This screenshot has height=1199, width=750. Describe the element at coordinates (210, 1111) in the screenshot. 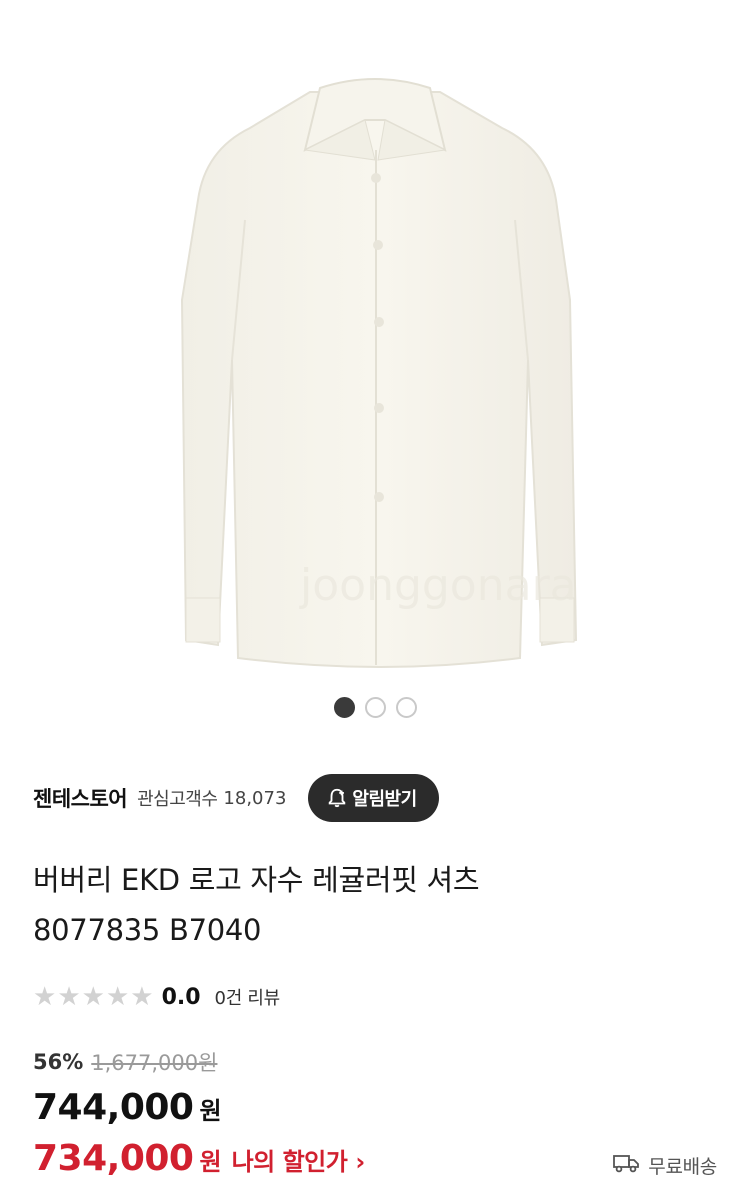

I see `sale-price-unit: 원` at that location.